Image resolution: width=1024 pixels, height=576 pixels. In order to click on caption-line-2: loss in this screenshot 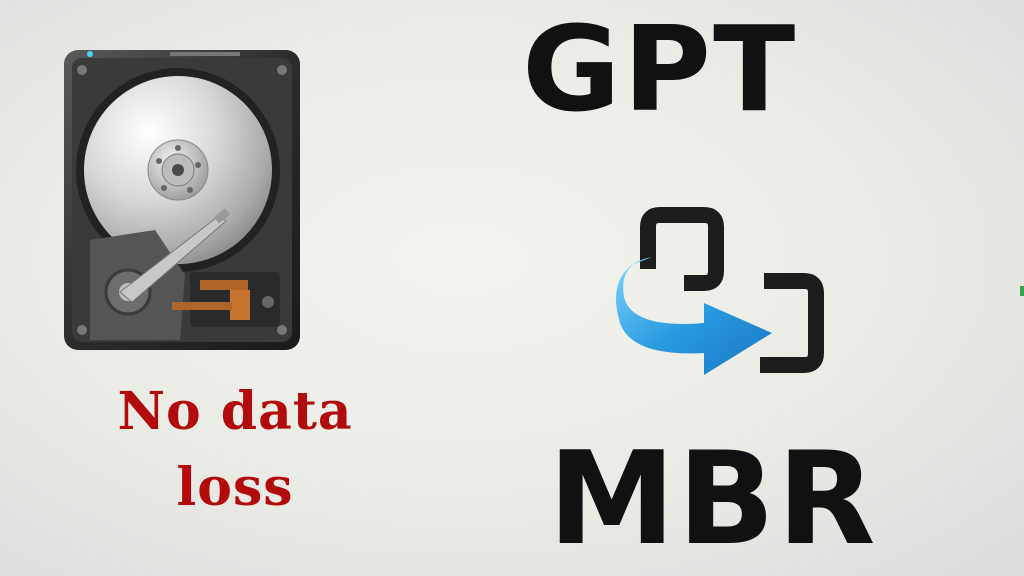, I will do `click(235, 487)`.